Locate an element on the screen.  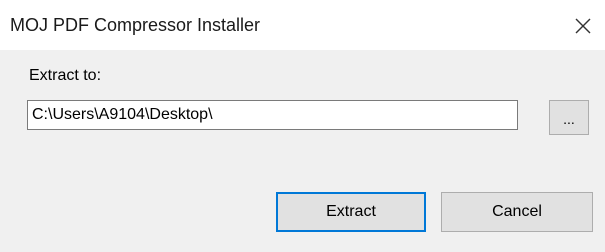
close-icon is located at coordinates (583, 26).